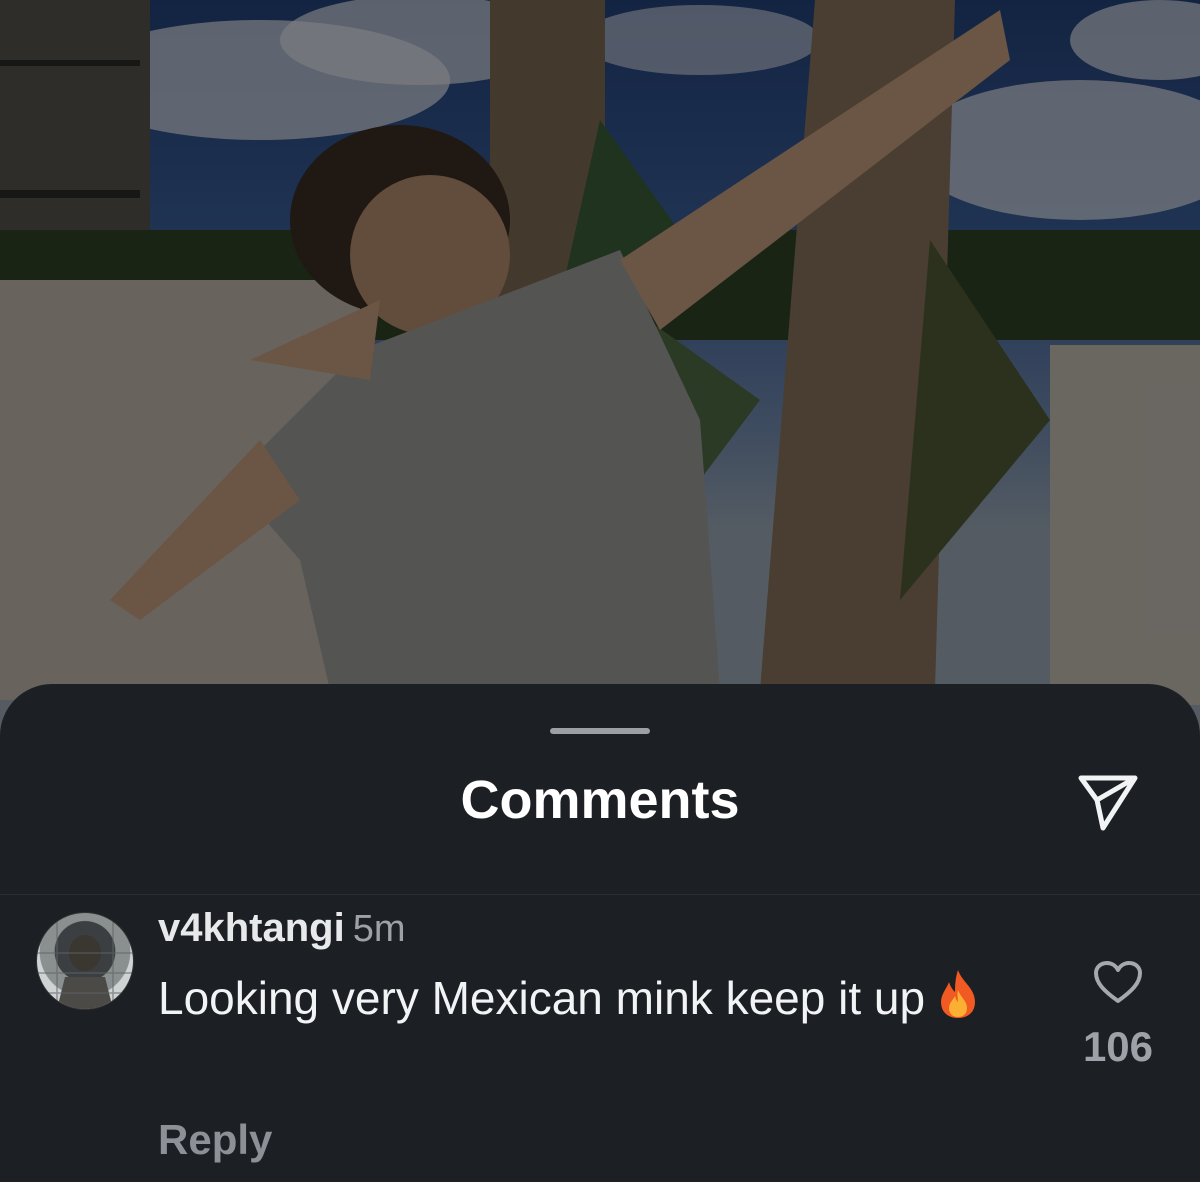  Describe the element at coordinates (215, 1140) in the screenshot. I see `reply-button: Reply` at that location.